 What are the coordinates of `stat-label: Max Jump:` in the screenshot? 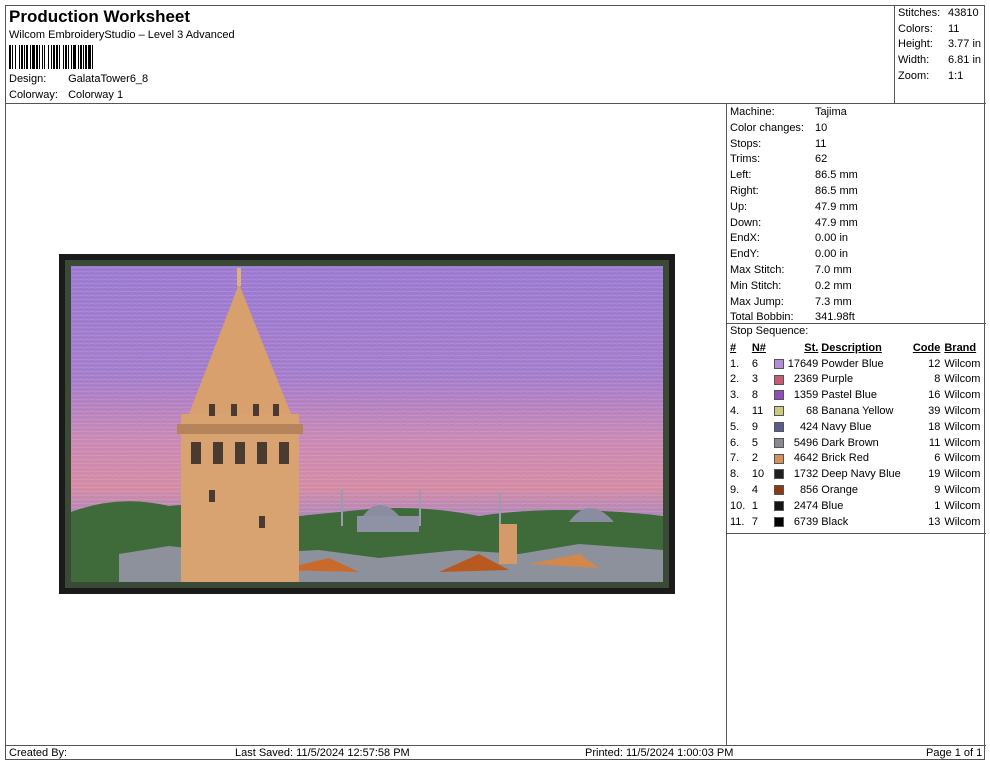 It's located at (757, 301).